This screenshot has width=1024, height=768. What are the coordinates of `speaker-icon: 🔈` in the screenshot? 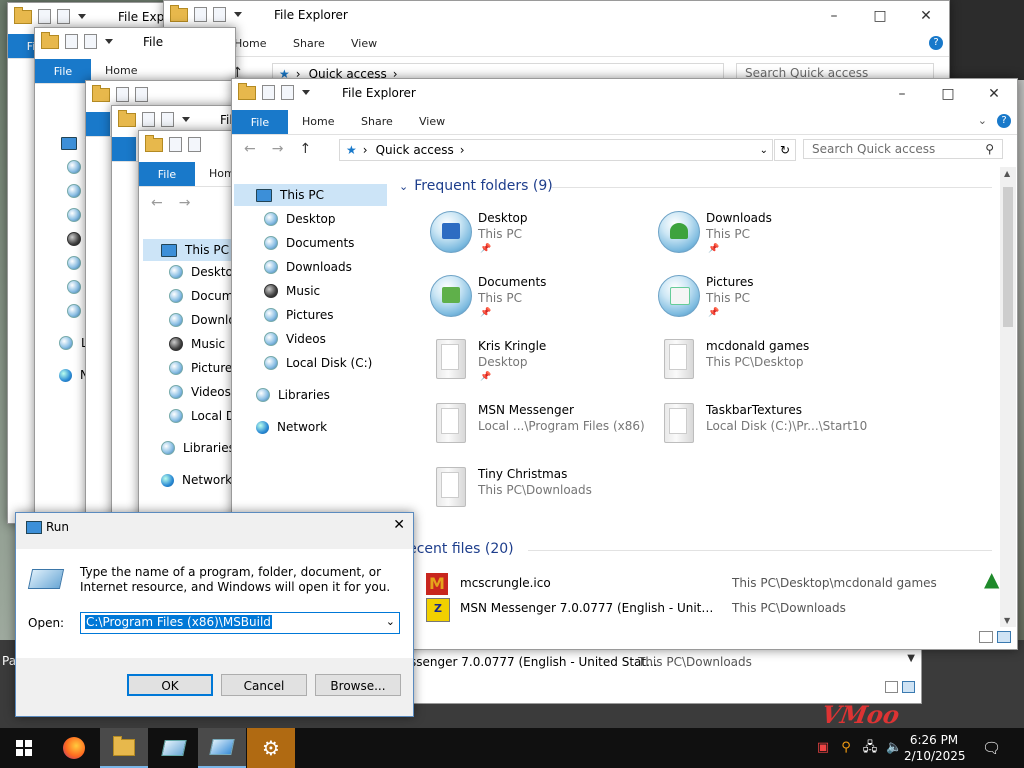 It's located at (894, 748).